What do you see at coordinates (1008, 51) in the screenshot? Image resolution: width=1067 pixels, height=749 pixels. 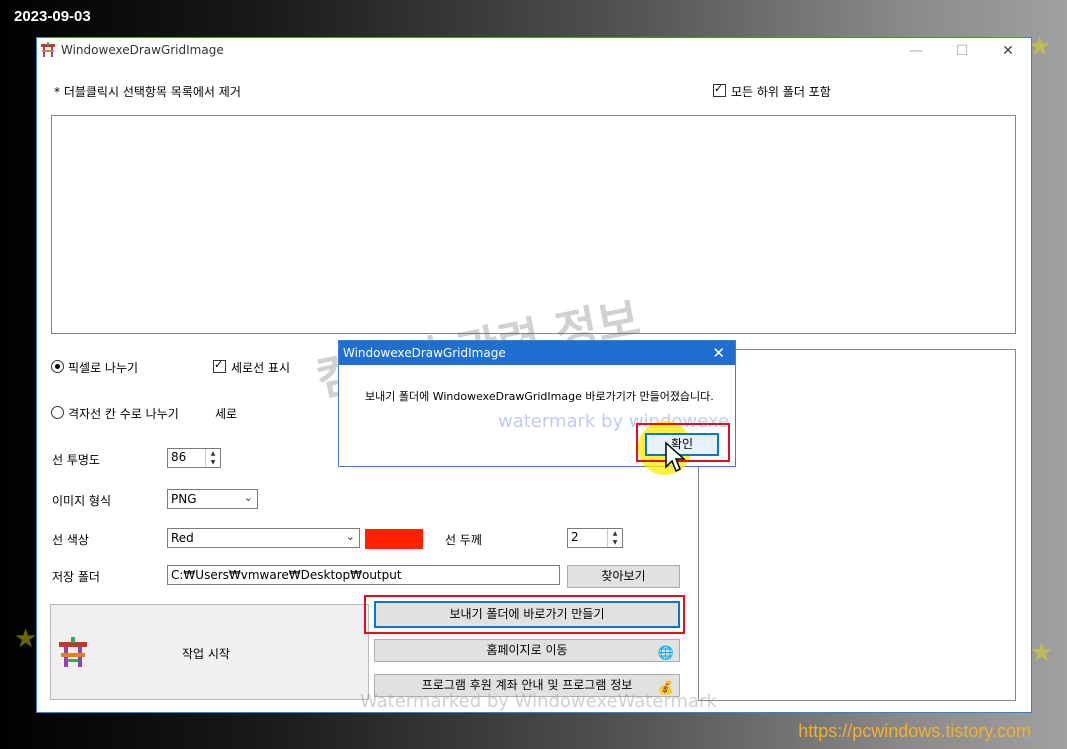 I see `close-button: ✕` at bounding box center [1008, 51].